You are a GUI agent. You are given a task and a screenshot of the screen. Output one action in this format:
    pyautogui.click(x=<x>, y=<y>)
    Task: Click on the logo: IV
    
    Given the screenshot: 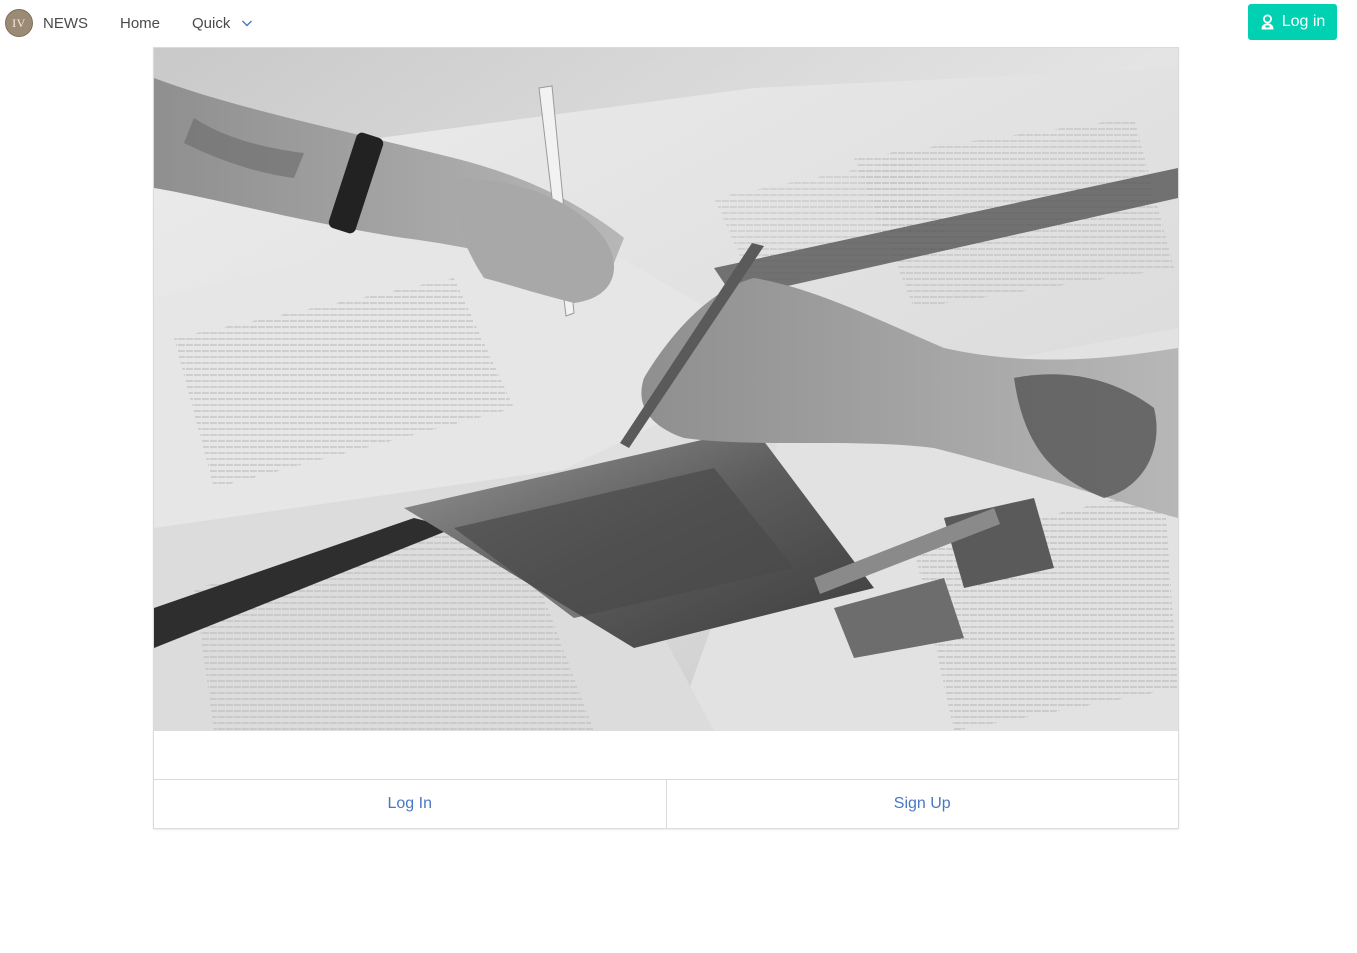 What is the action you would take?
    pyautogui.click(x=19, y=23)
    